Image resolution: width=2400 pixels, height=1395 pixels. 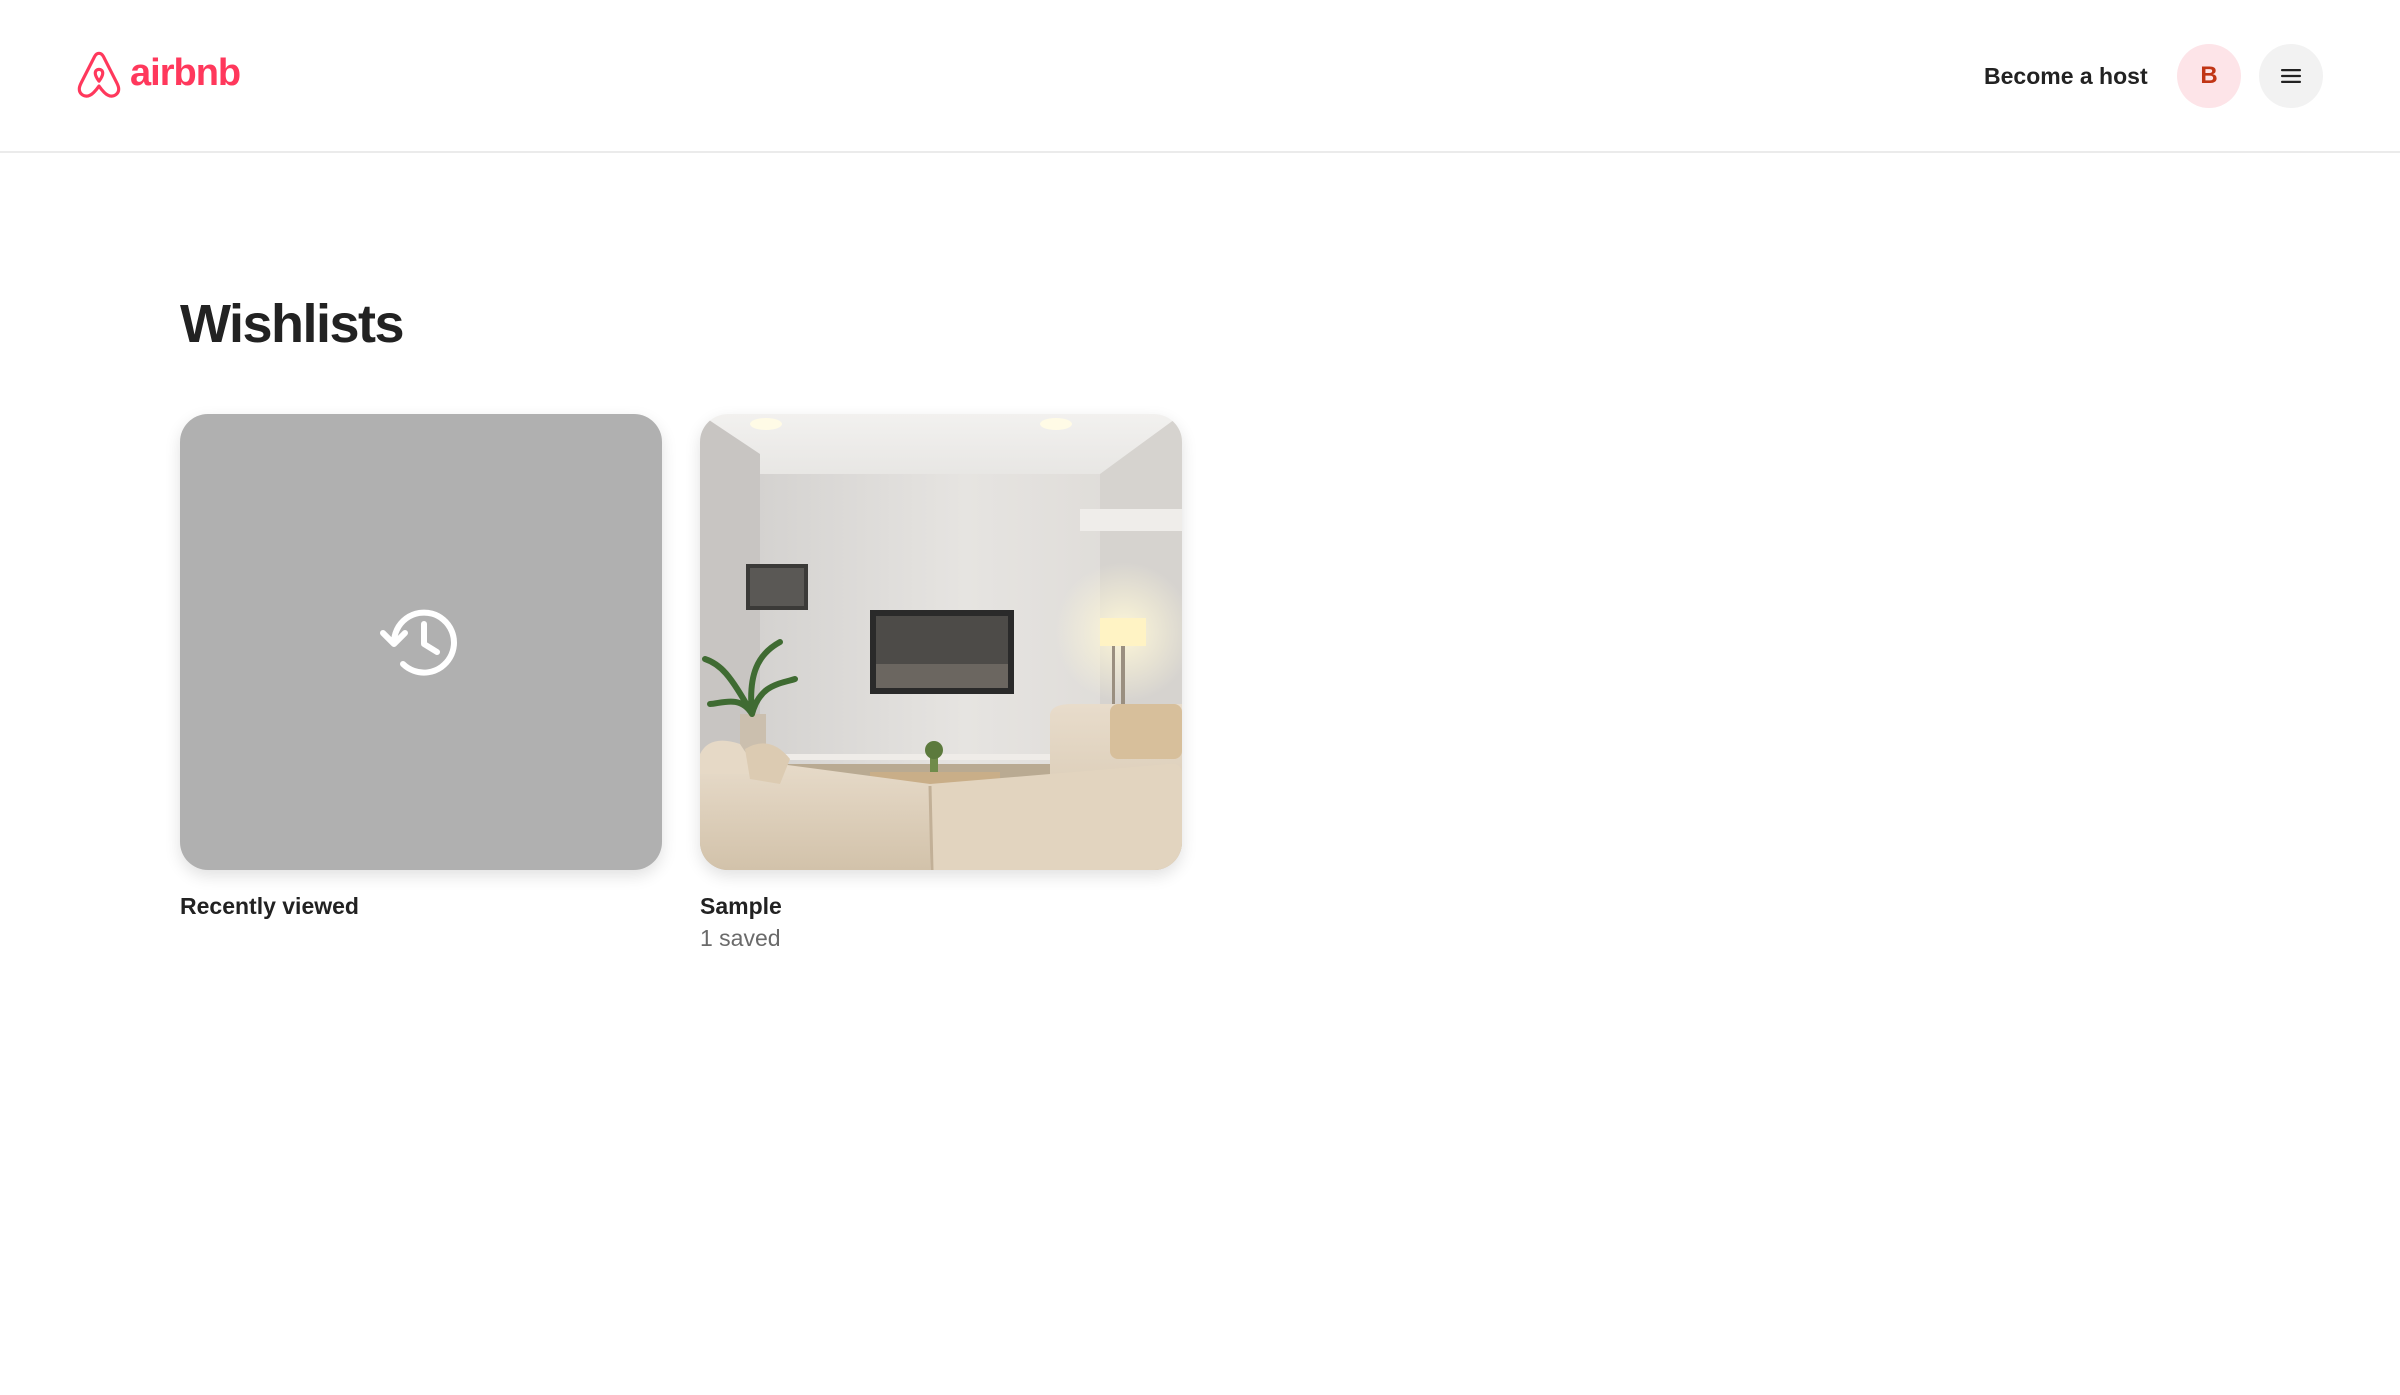 I want to click on user-avatar-button: B, so click(x=2209, y=76).